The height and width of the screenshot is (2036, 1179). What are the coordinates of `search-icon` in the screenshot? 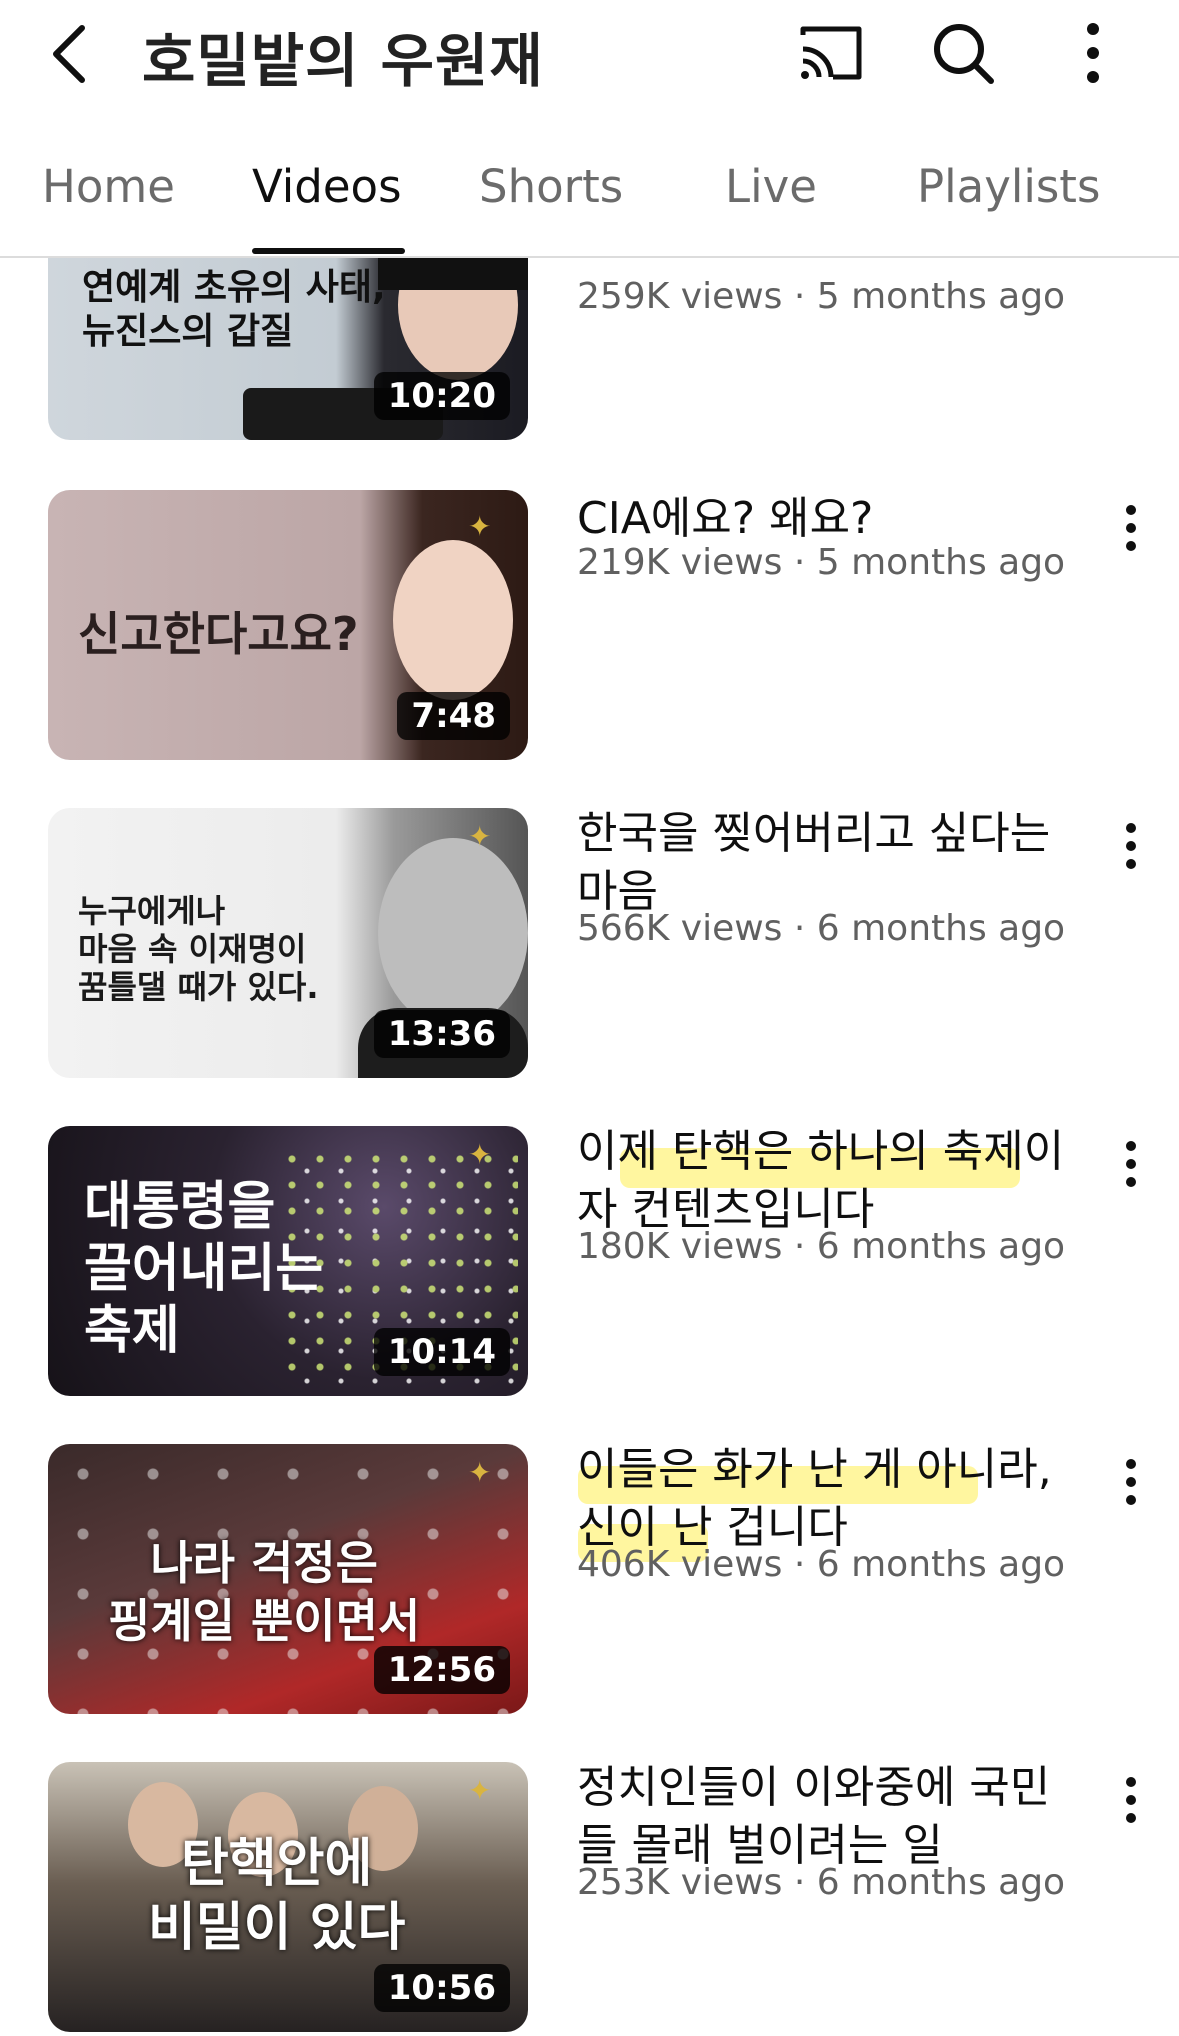 It's located at (963, 53).